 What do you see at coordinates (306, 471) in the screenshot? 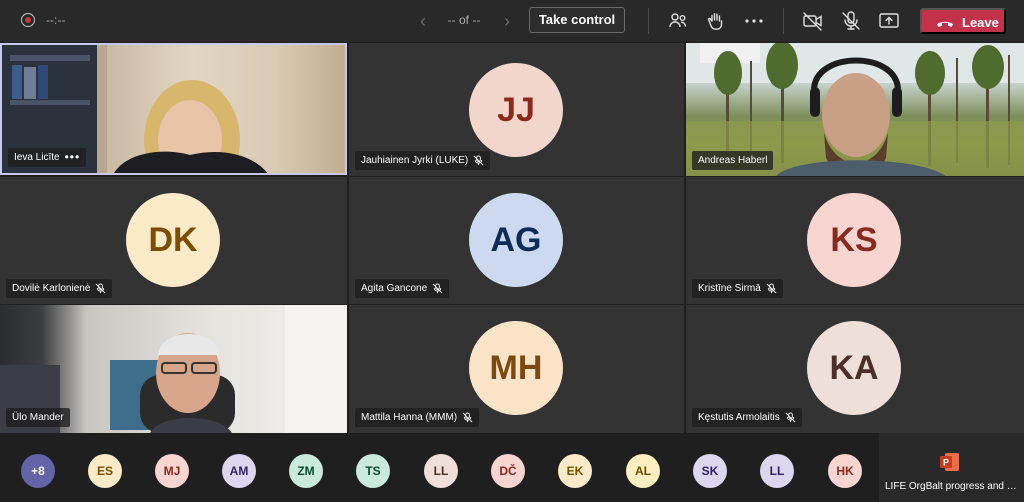
I see `roster-avatar: ZM` at bounding box center [306, 471].